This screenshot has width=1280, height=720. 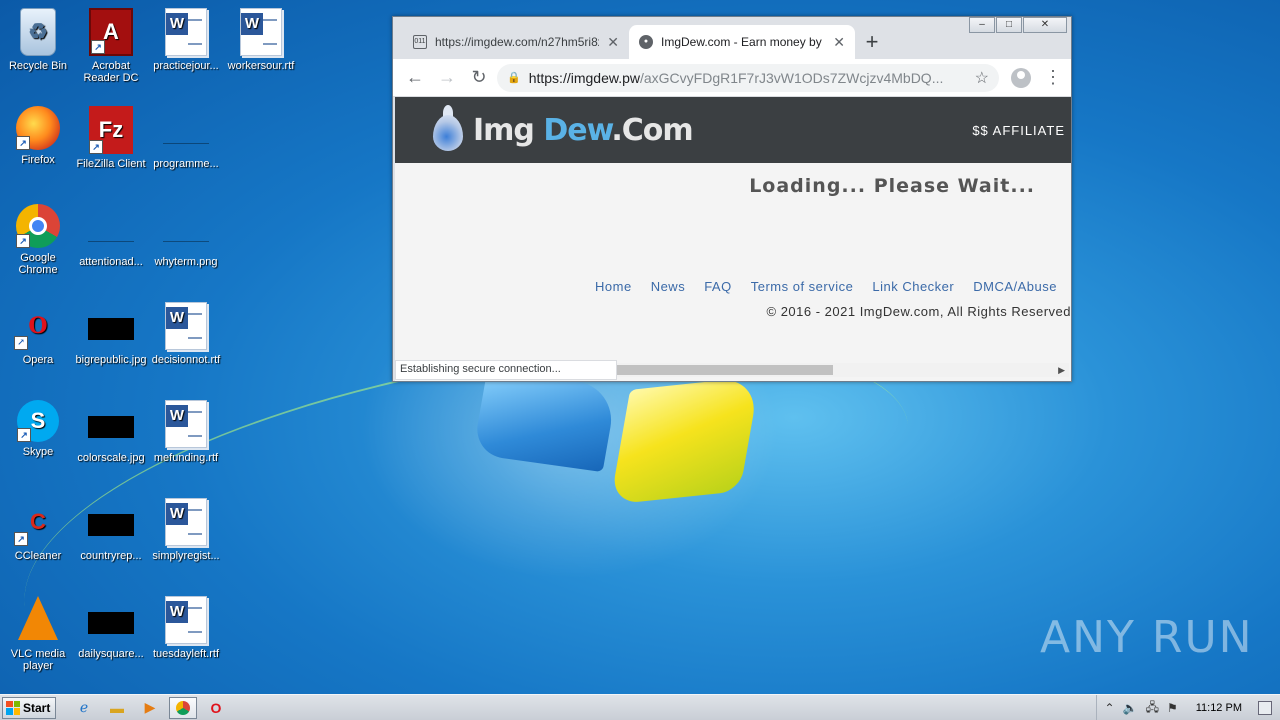 I want to click on anyrun-watermark: ANY RUN, so click(x=1147, y=637).